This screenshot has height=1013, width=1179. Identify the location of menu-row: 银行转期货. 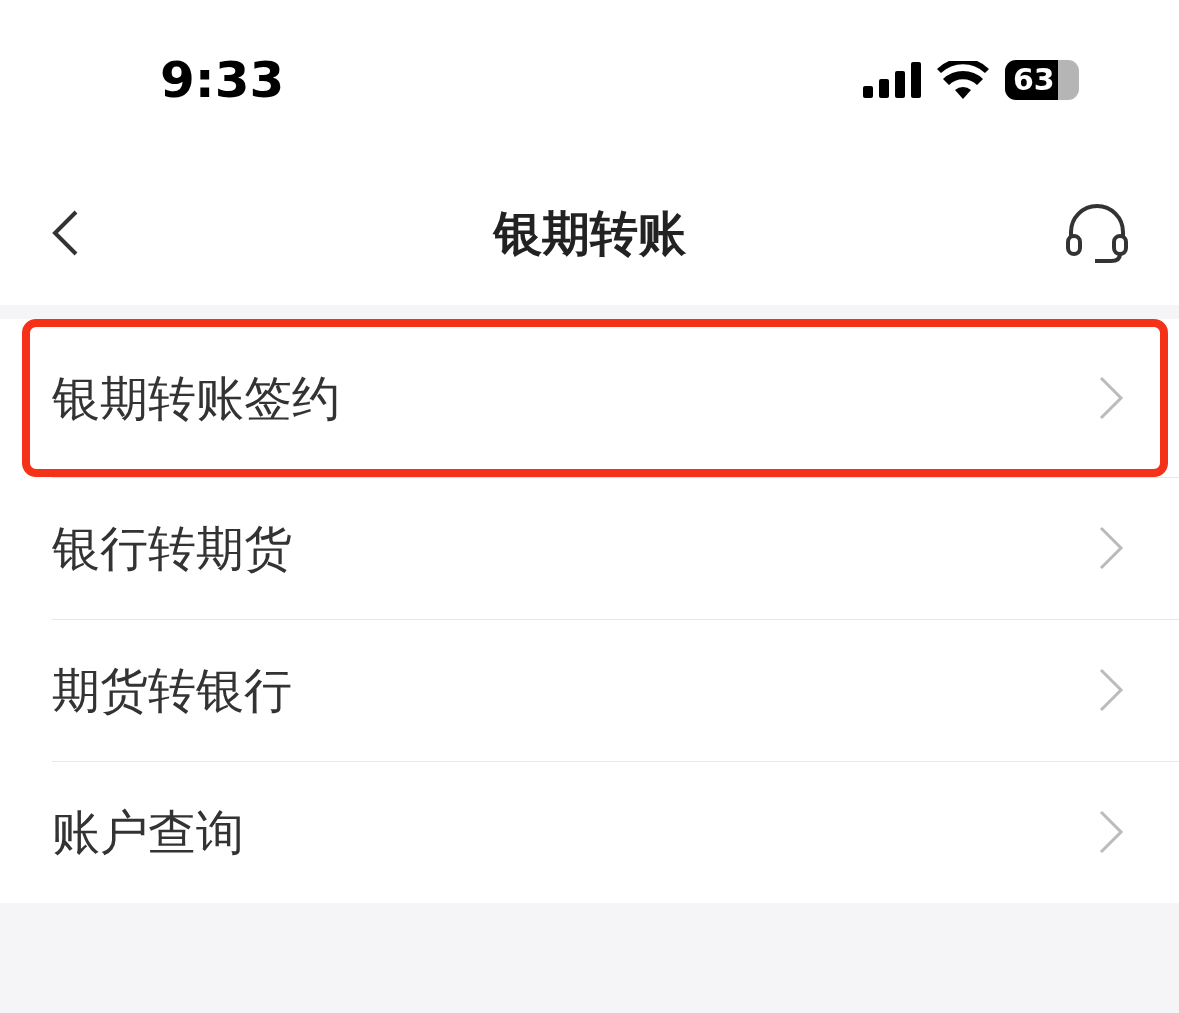
(589, 548).